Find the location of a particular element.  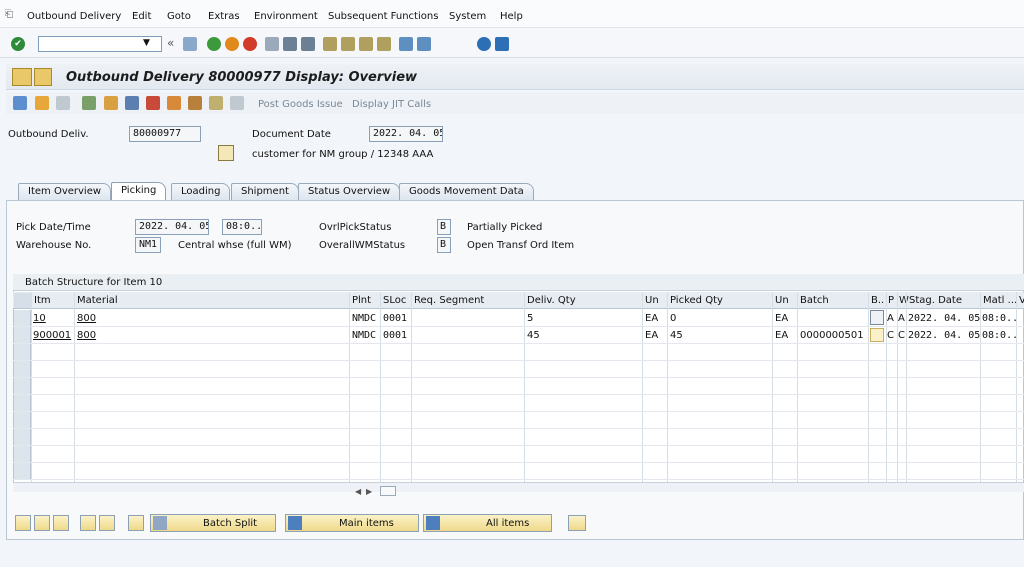

sap-menu-icon is located at coordinates (22, 77).